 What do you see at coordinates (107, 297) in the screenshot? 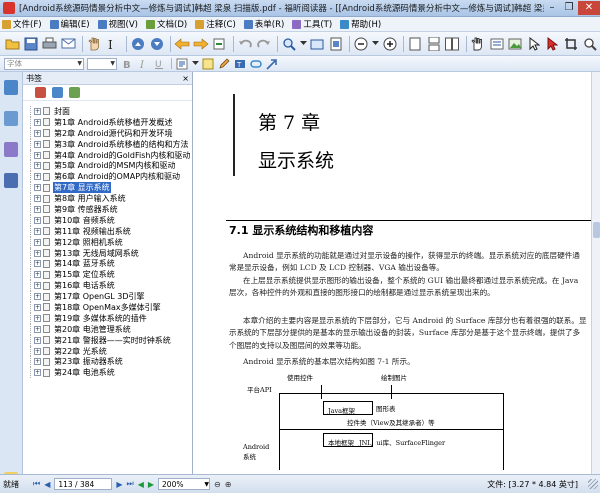
I see `bookmark-item: + 第17章 OpenGL 3D引擎` at bounding box center [107, 297].